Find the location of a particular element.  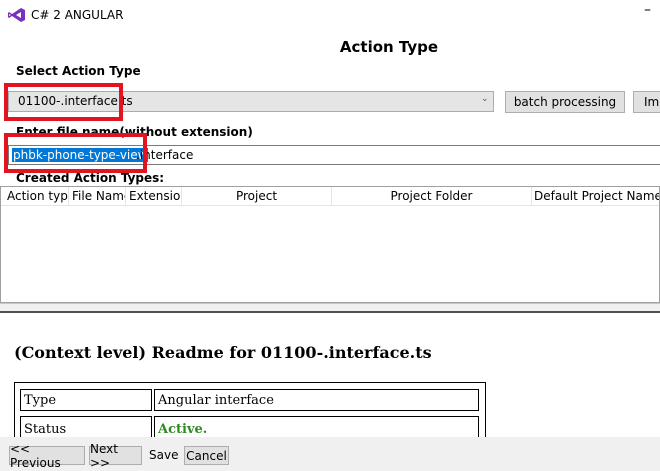

created-action-types-label: Created Action Types: is located at coordinates (90, 178).